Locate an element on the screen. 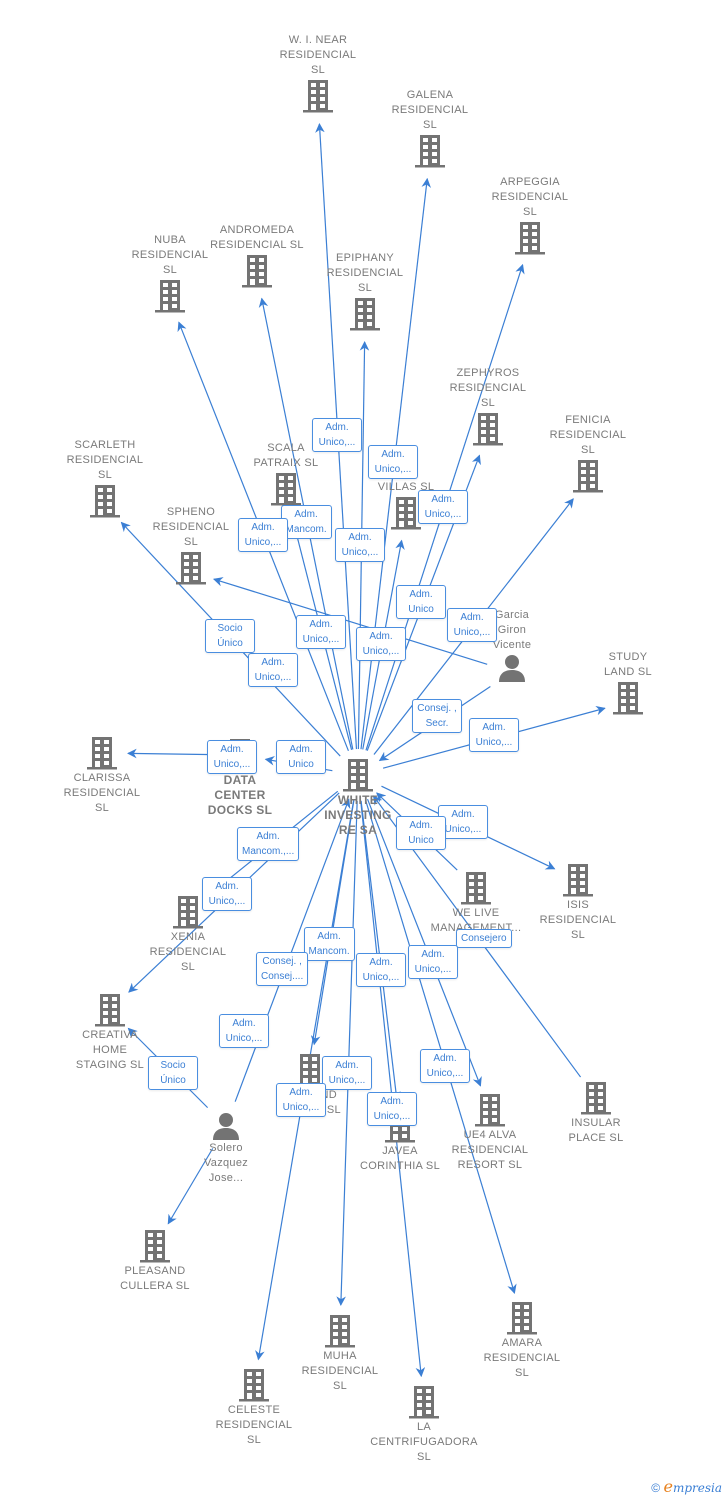  company-node-fenicia: FENICIA RESIDENCIAL SL is located at coordinates (588, 453).